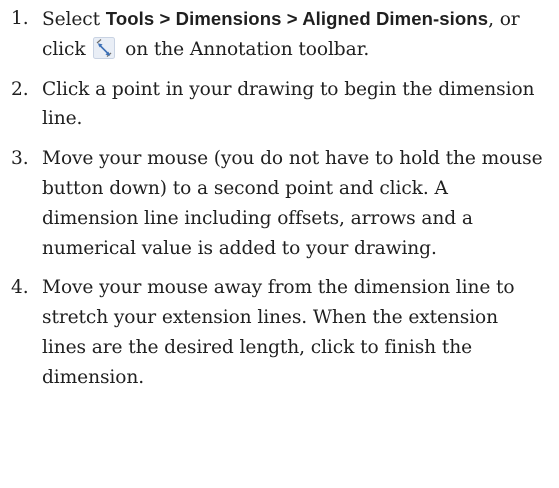  I want to click on step-text: Select, so click(74, 19).